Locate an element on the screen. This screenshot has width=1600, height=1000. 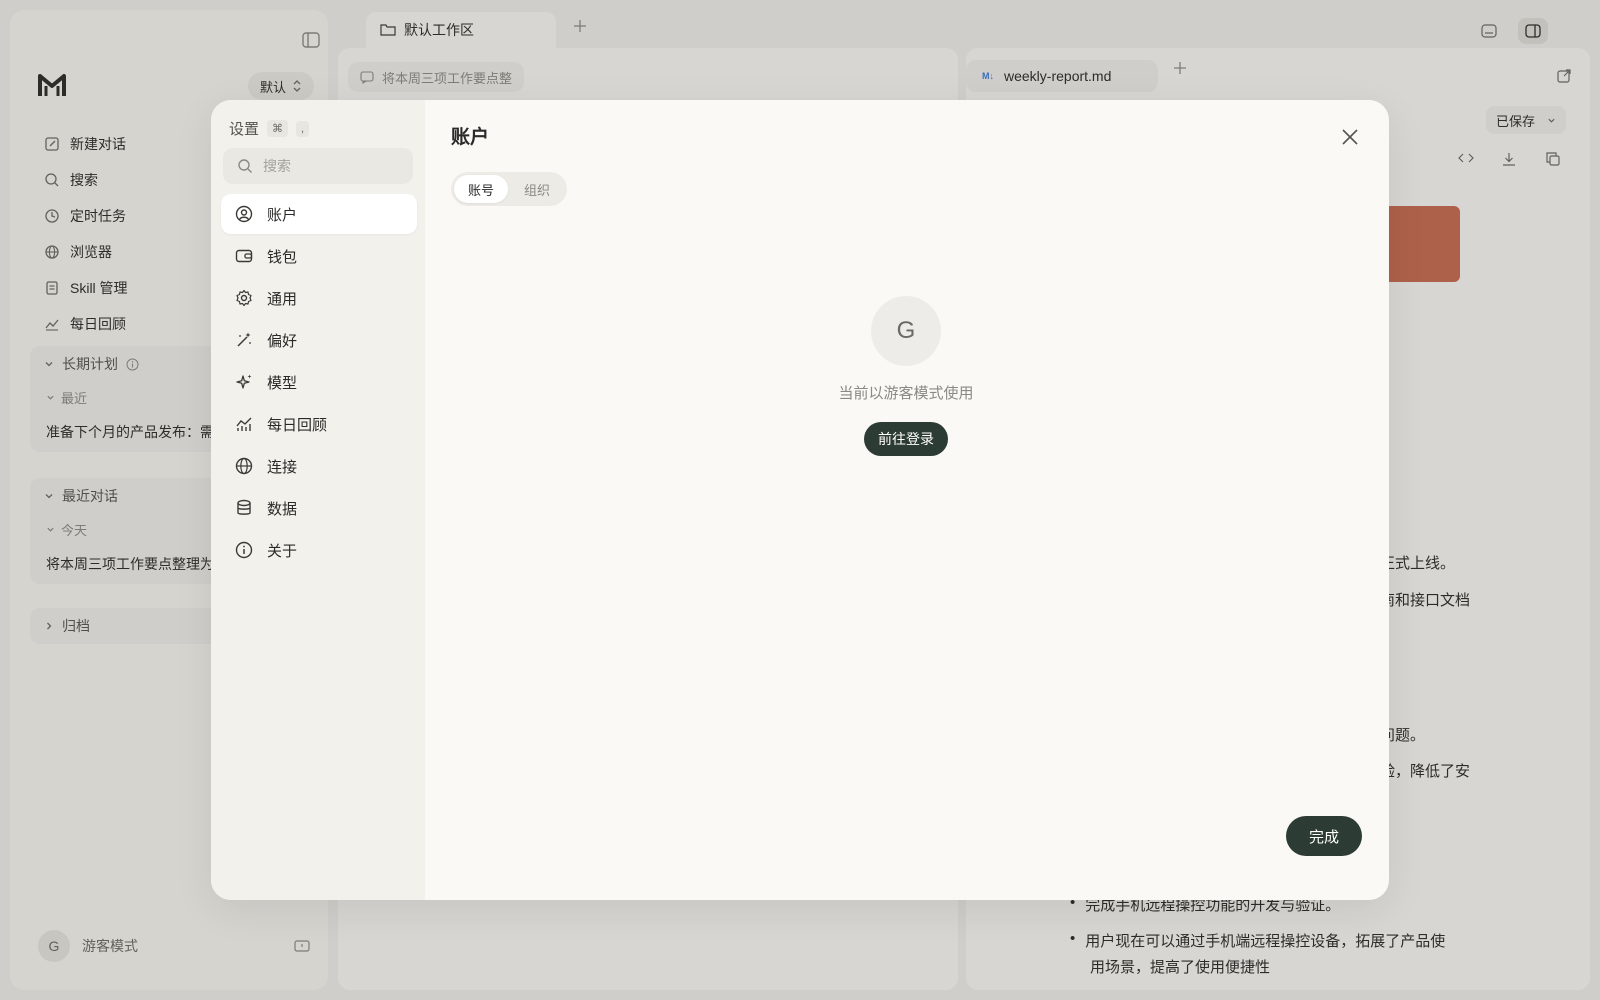
settings-item-label: 钱包 is located at coordinates (282, 257).